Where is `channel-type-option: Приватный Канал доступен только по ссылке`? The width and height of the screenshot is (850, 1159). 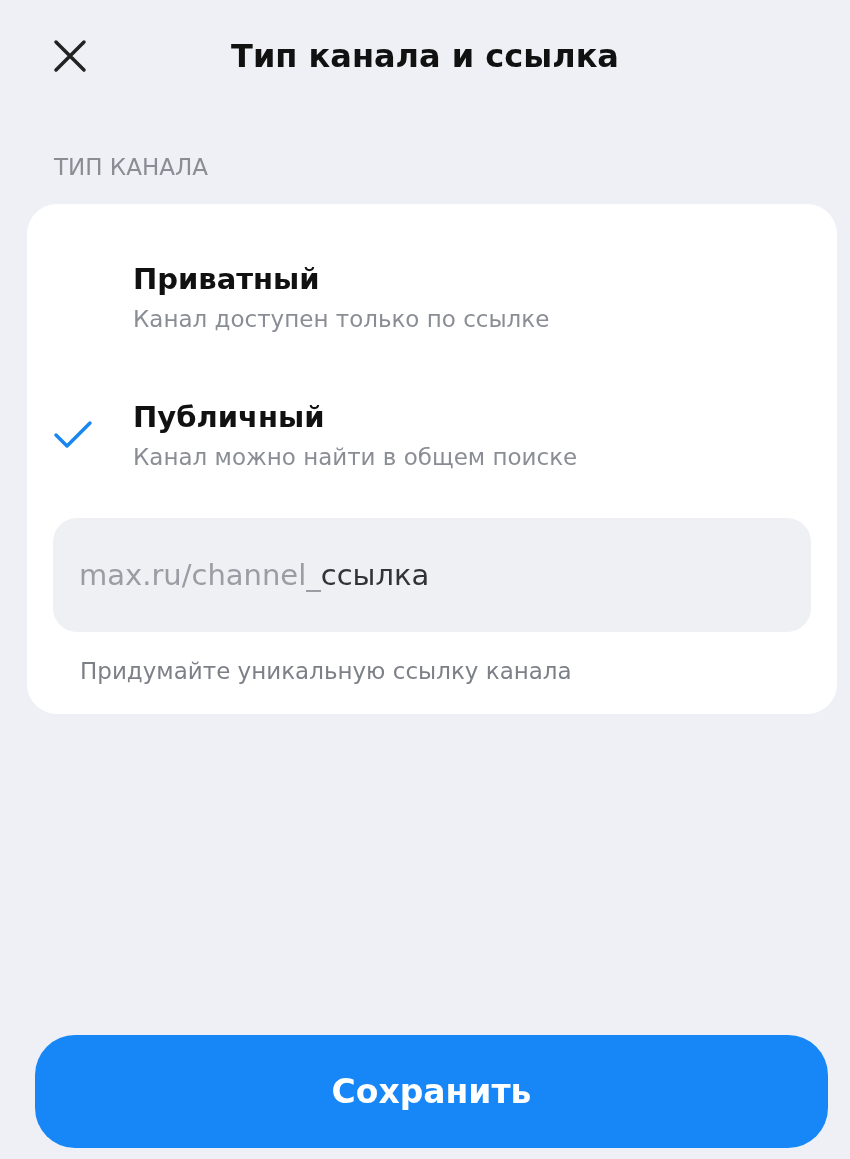 channel-type-option: Приватный Канал доступен только по ссылке is located at coordinates (432, 297).